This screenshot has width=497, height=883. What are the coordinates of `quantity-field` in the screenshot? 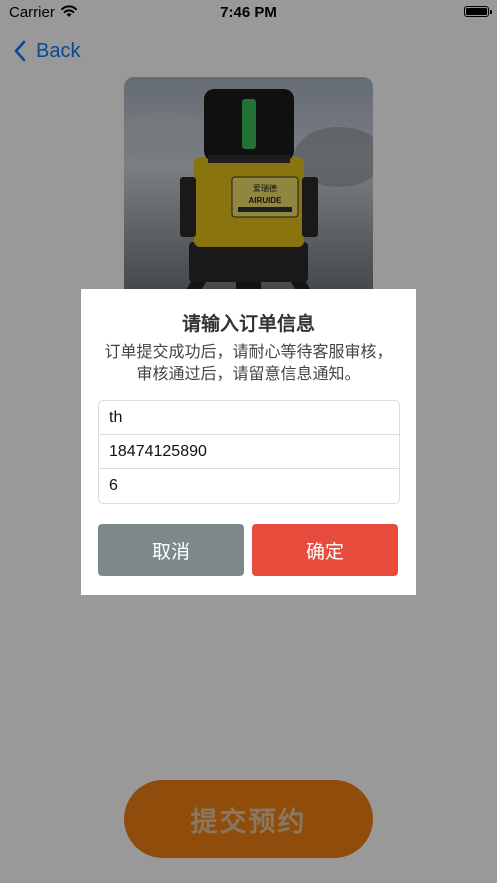 It's located at (249, 486).